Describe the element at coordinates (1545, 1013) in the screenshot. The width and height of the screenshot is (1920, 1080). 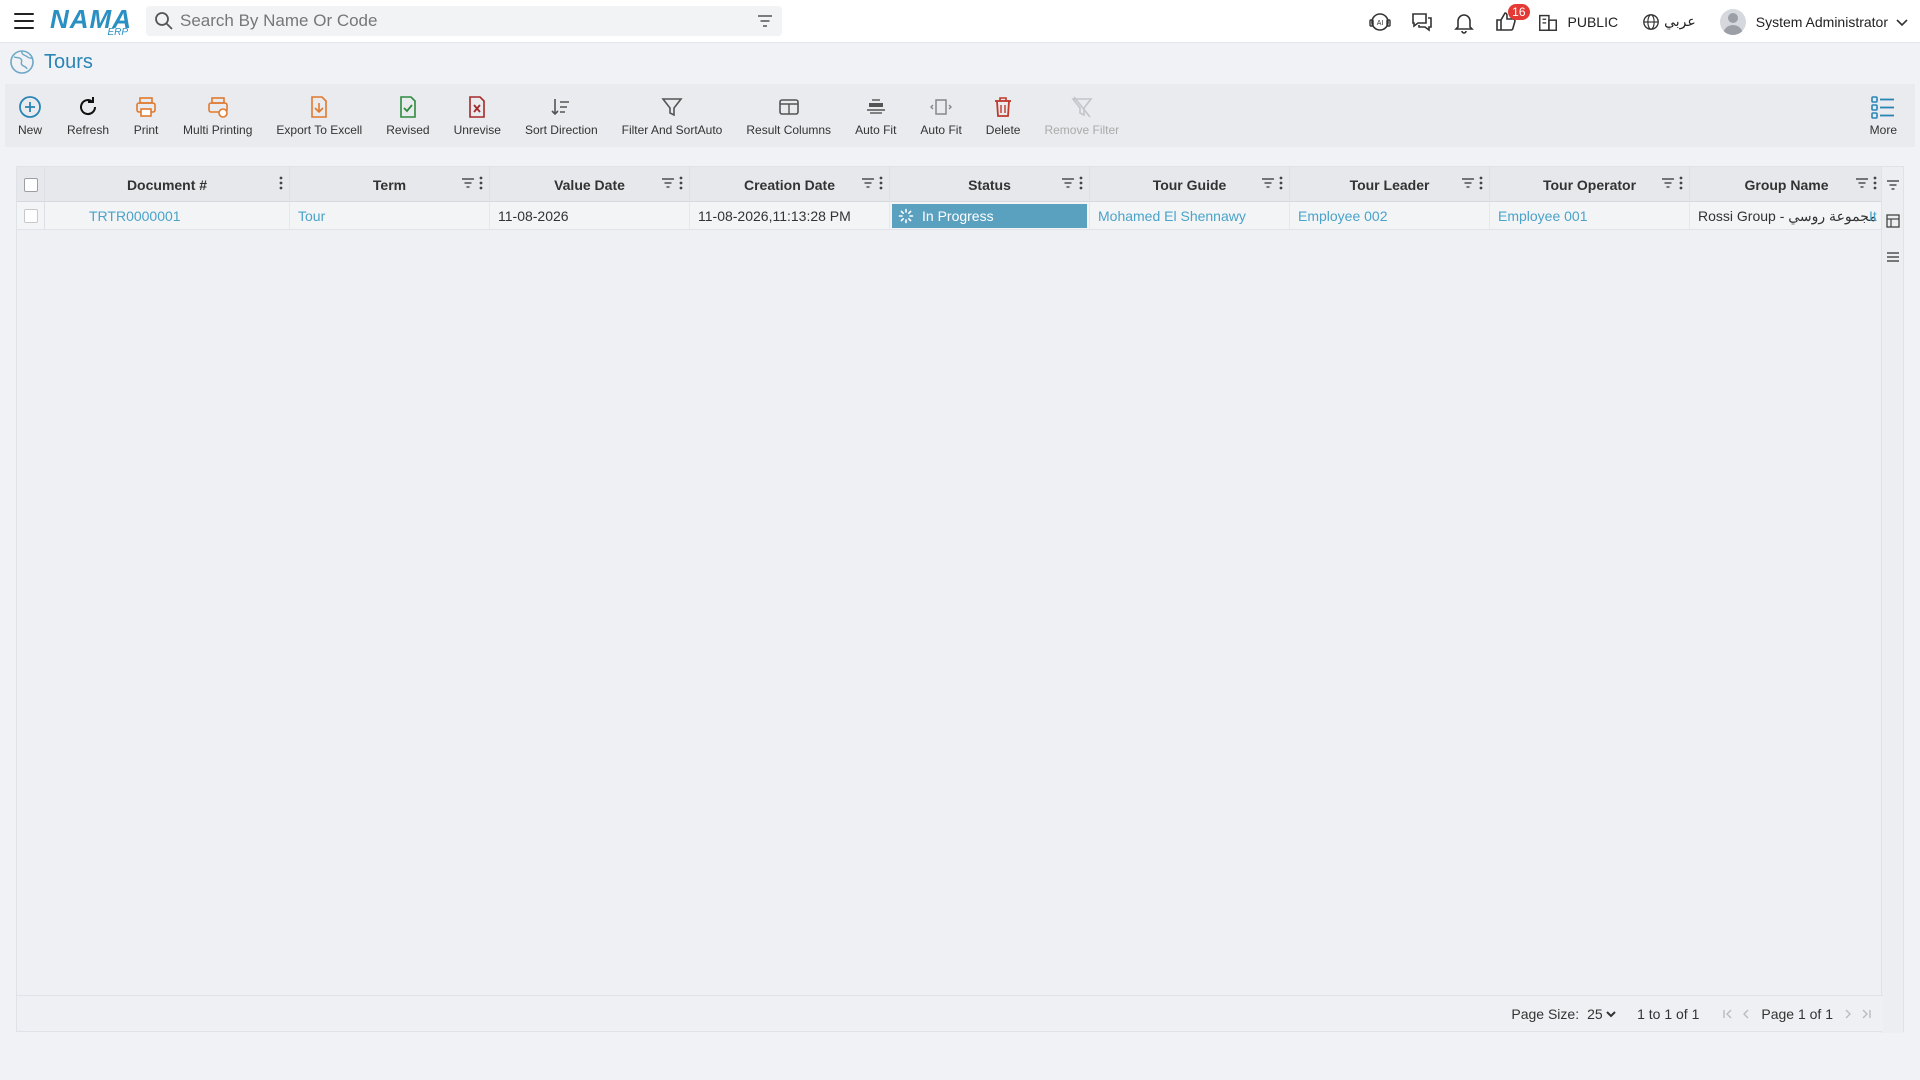
I see `page-size-label: Page Size:` at that location.